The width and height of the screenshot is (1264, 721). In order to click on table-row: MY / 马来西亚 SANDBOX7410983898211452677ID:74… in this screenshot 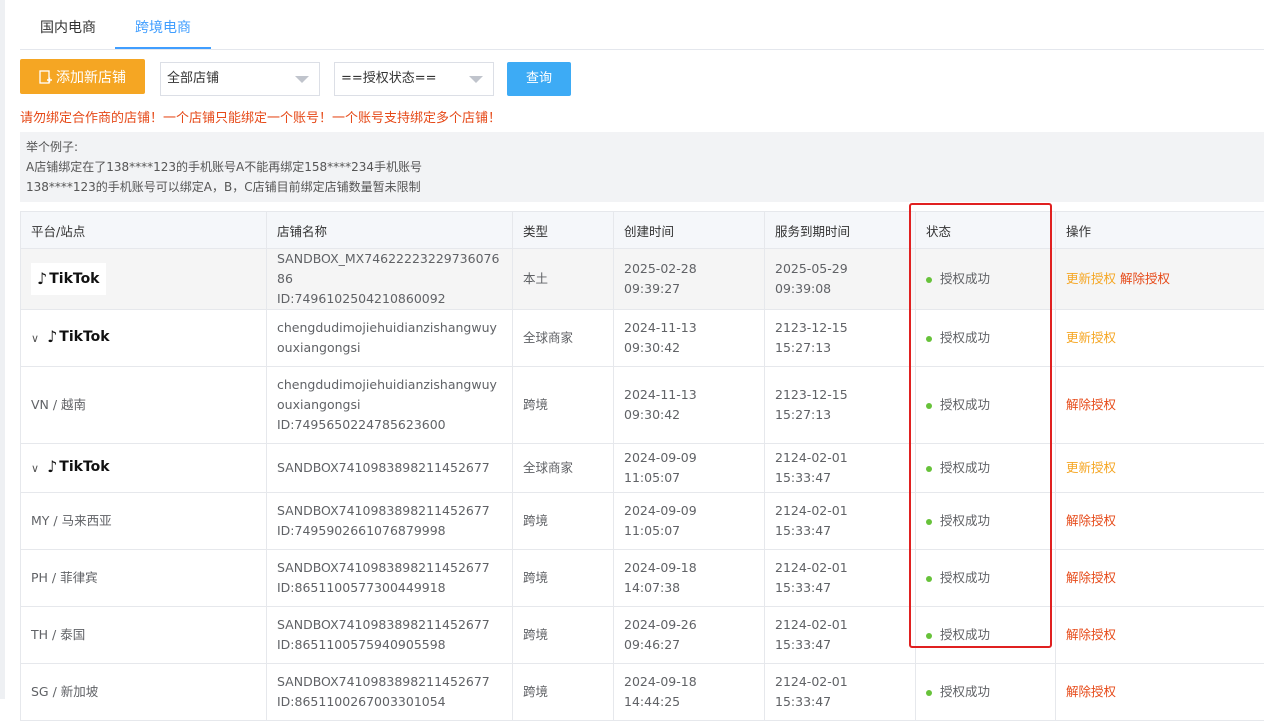, I will do `click(642, 521)`.